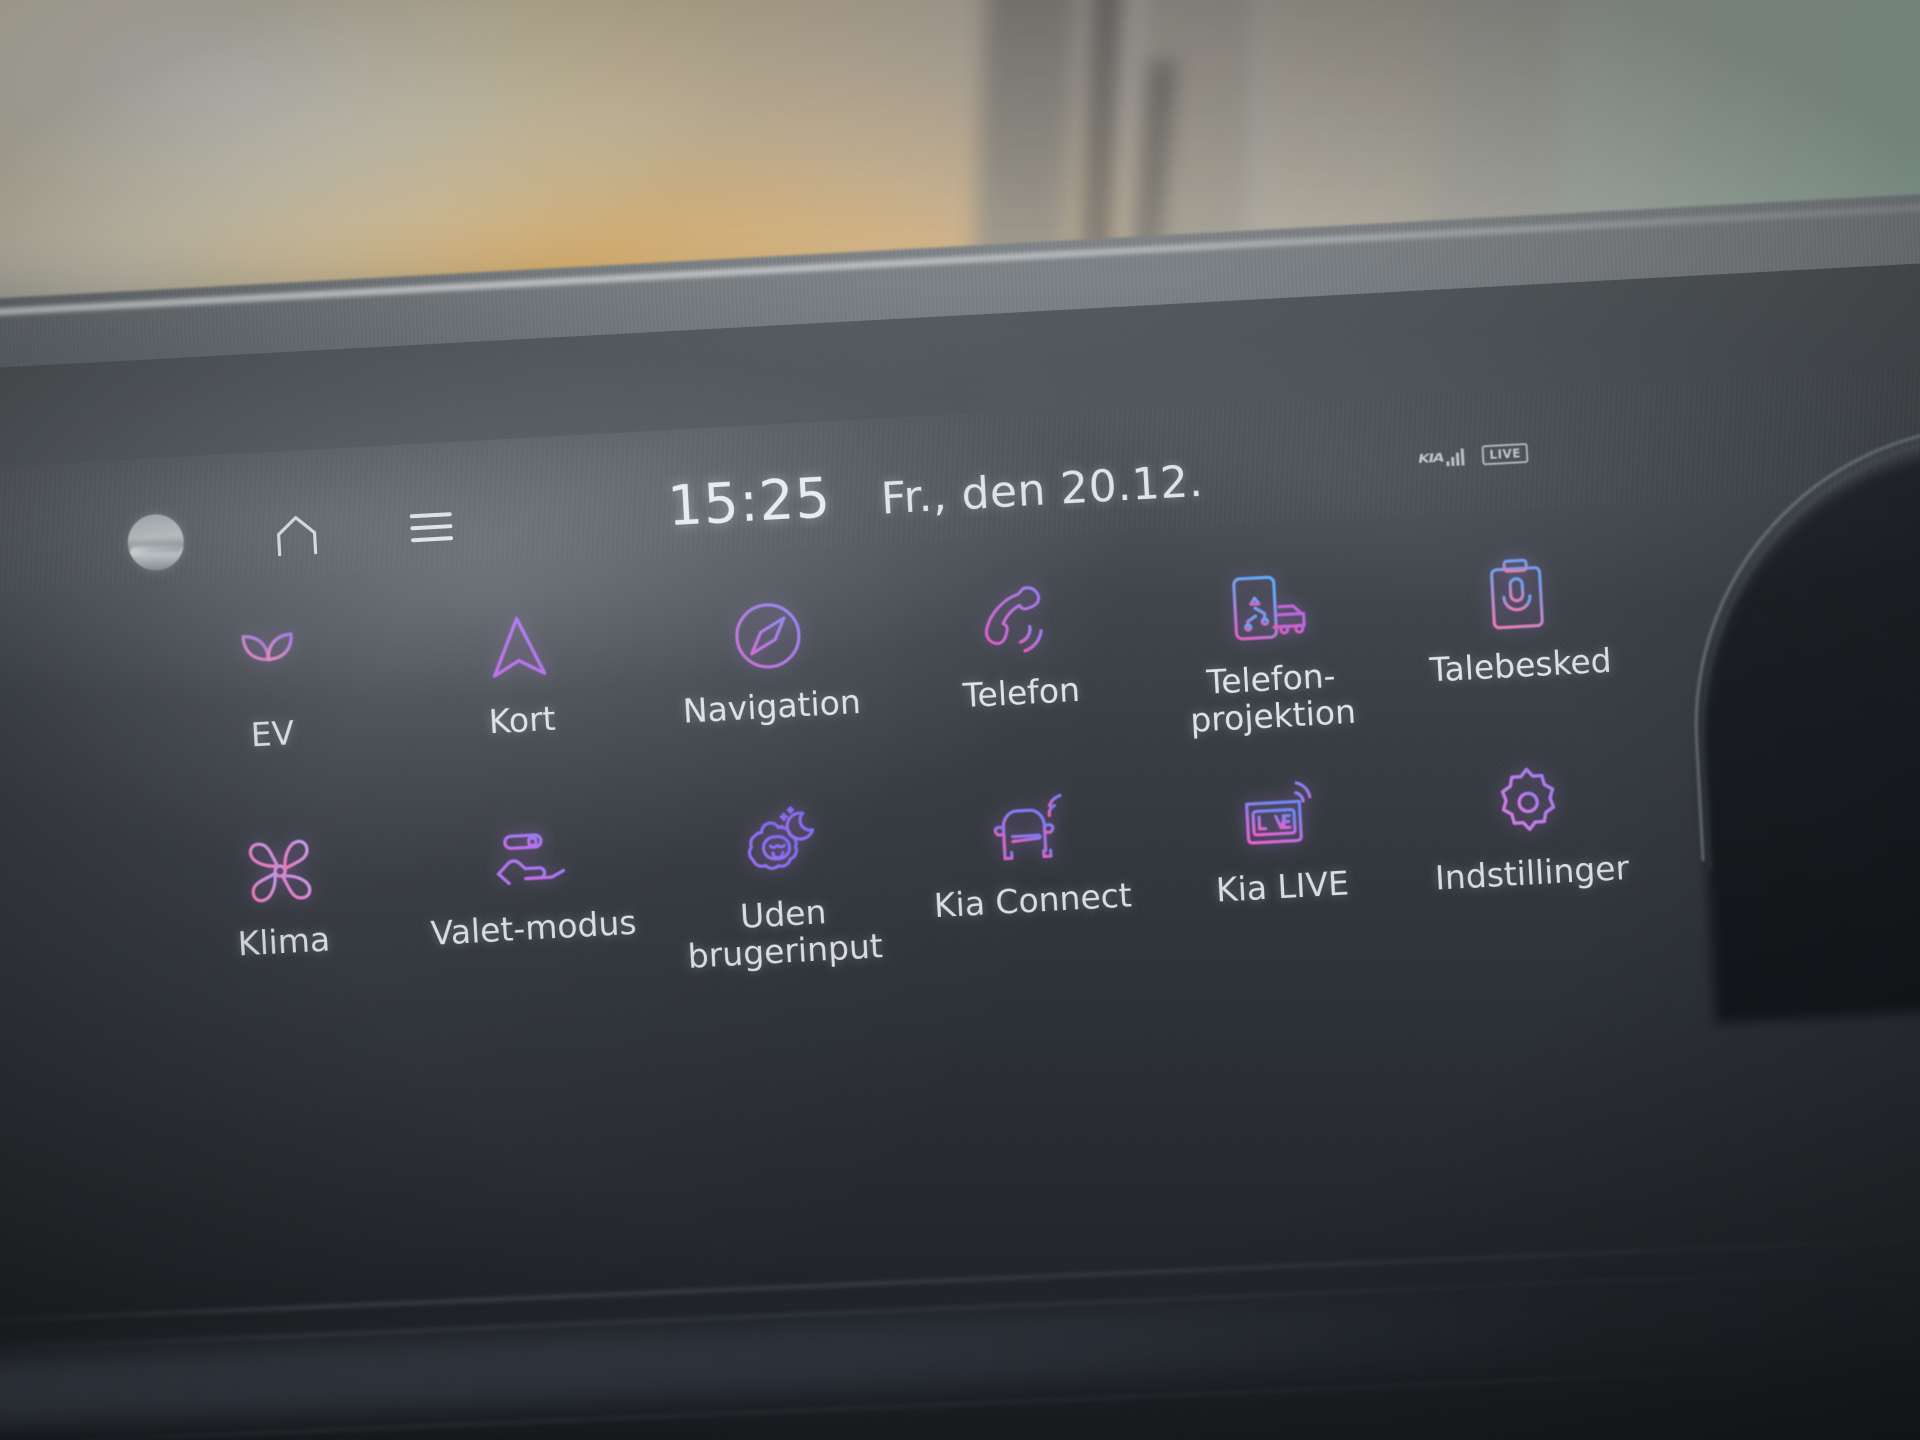  I want to click on plant-sprout-icon, so click(268, 663).